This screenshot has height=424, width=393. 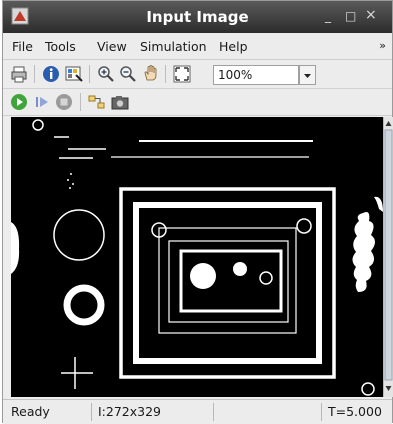 I want to click on status-image-info: I:272x329, so click(x=130, y=411).